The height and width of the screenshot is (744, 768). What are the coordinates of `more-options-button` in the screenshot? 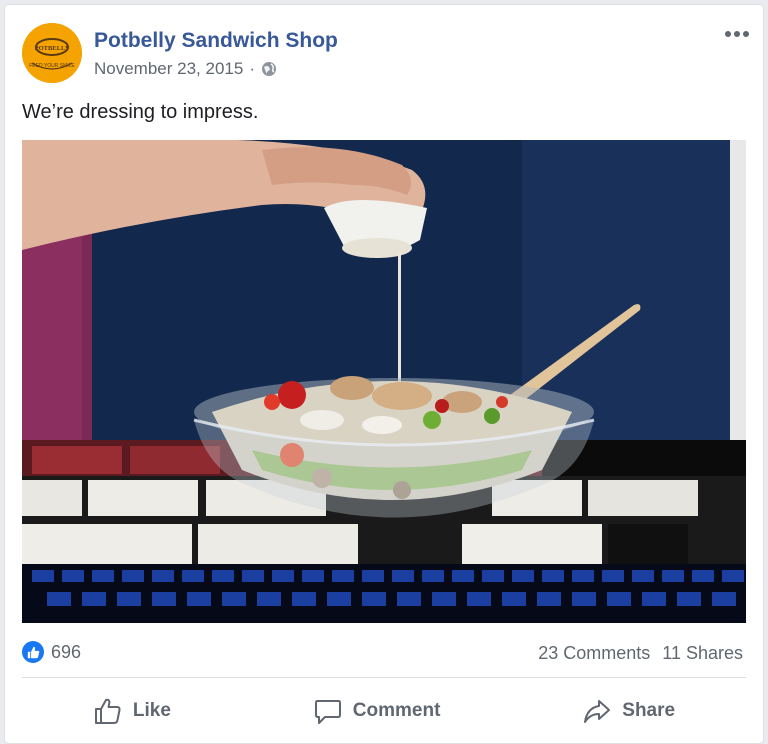 It's located at (737, 34).